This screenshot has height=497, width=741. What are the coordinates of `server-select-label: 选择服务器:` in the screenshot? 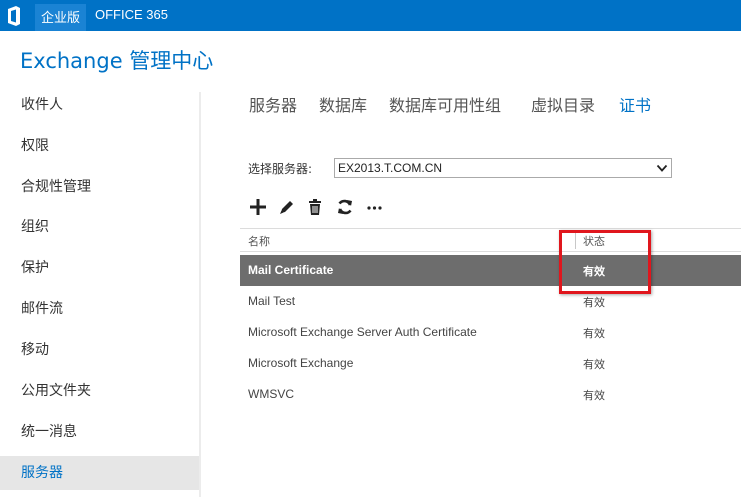 It's located at (280, 169).